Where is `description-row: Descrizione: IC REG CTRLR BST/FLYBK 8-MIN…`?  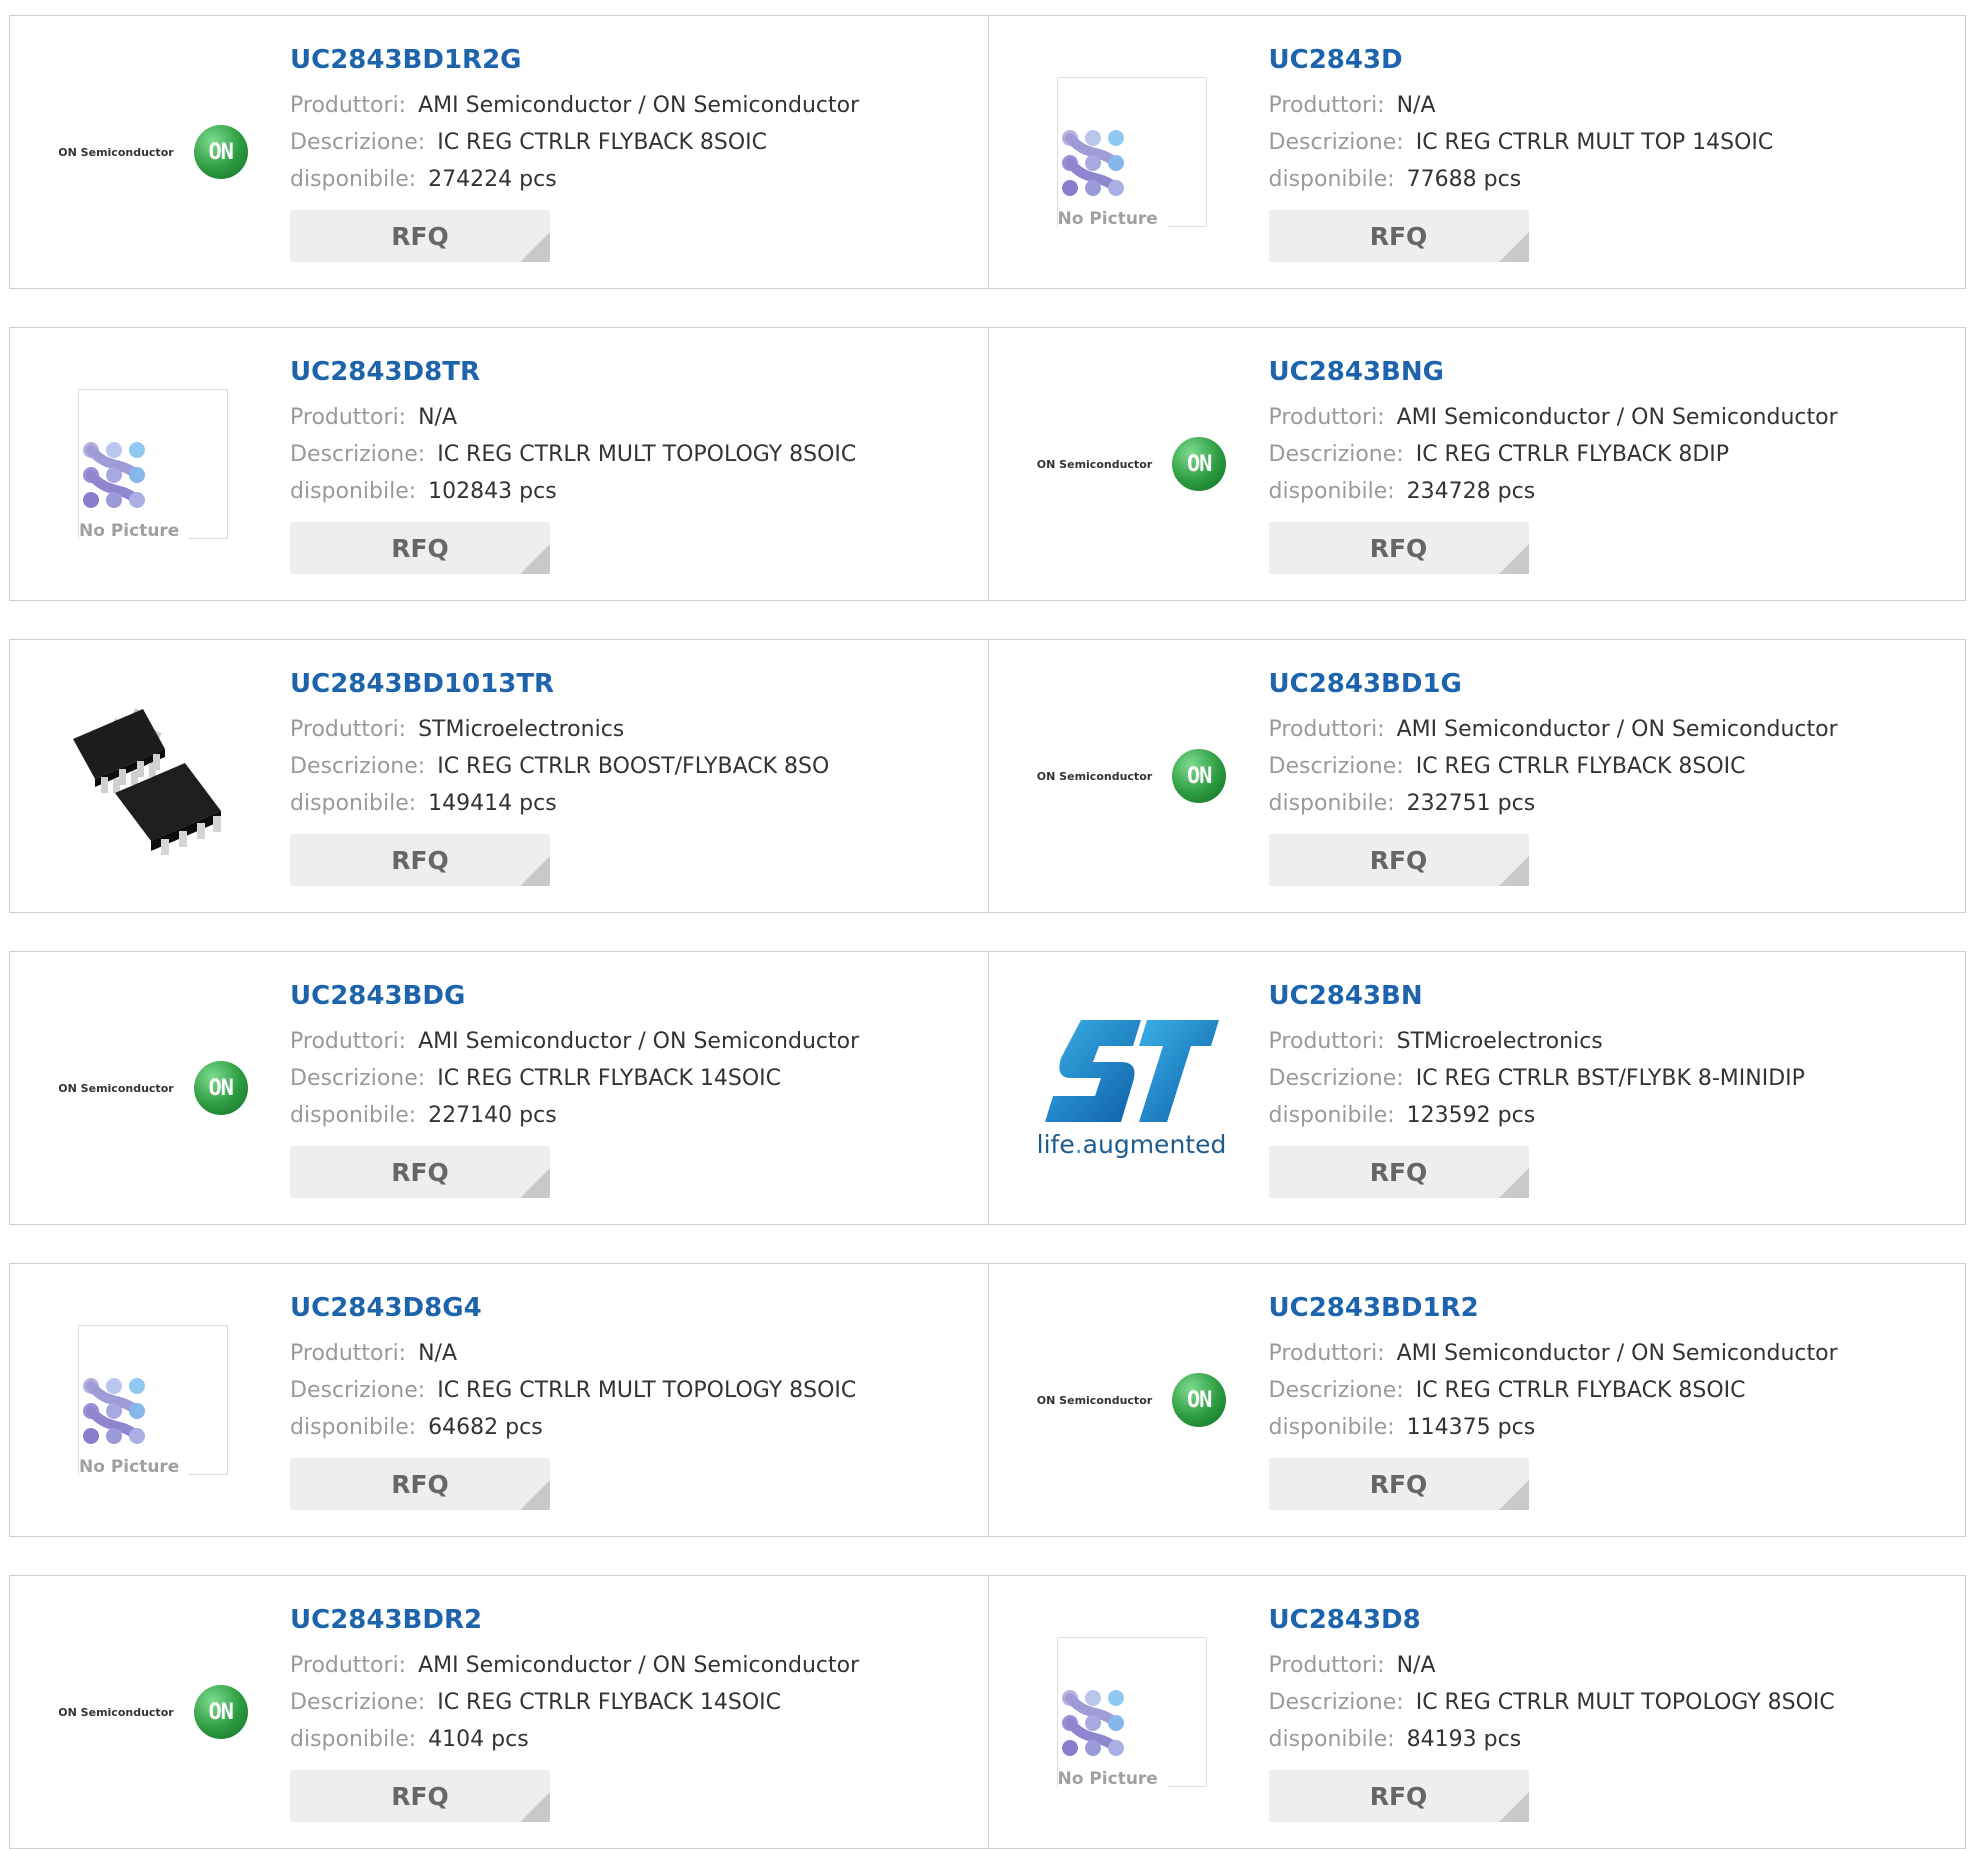 description-row: Descrizione: IC REG CTRLR BST/FLYBK 8-MIN… is located at coordinates (1612, 1078).